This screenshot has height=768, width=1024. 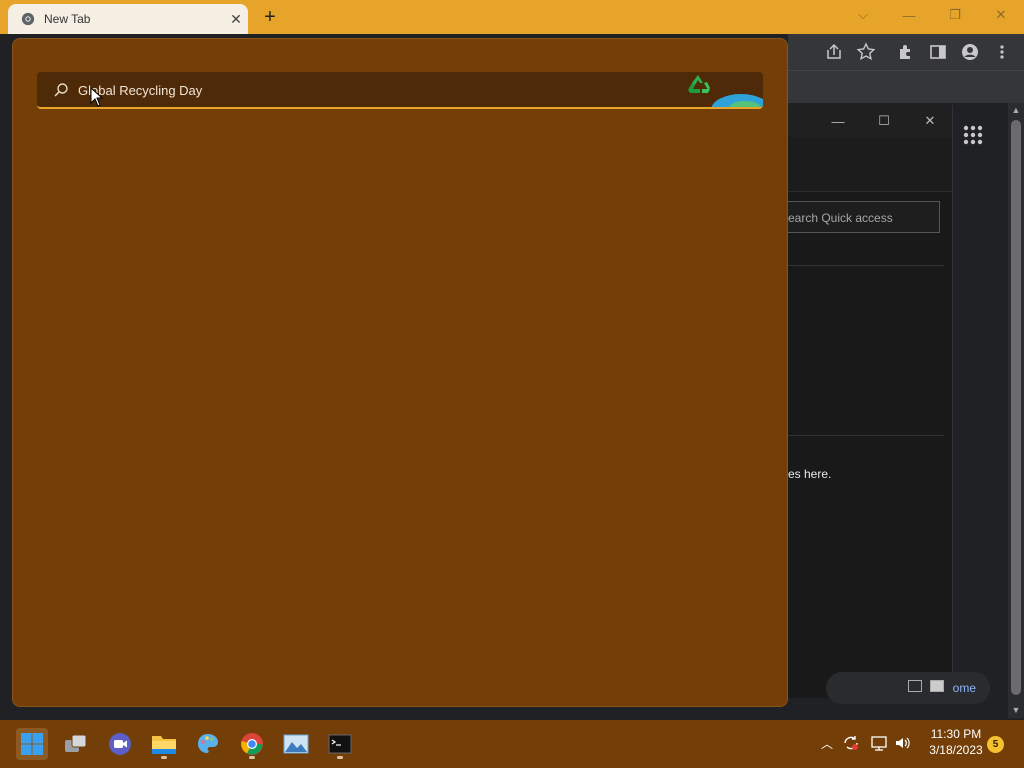 I want to click on windows-logo-icon, so click(x=32, y=744).